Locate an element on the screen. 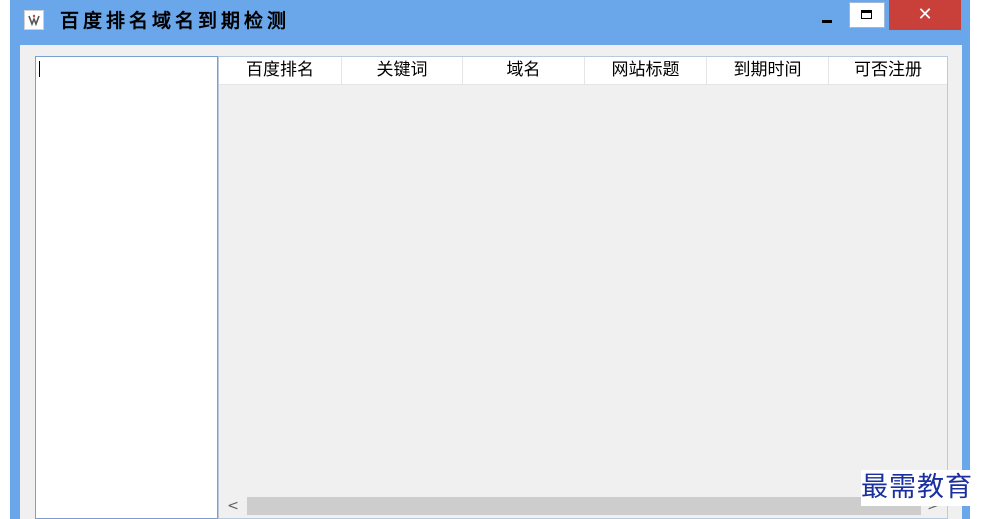 This screenshot has height=519, width=982. minimize-button is located at coordinates (826, 17).